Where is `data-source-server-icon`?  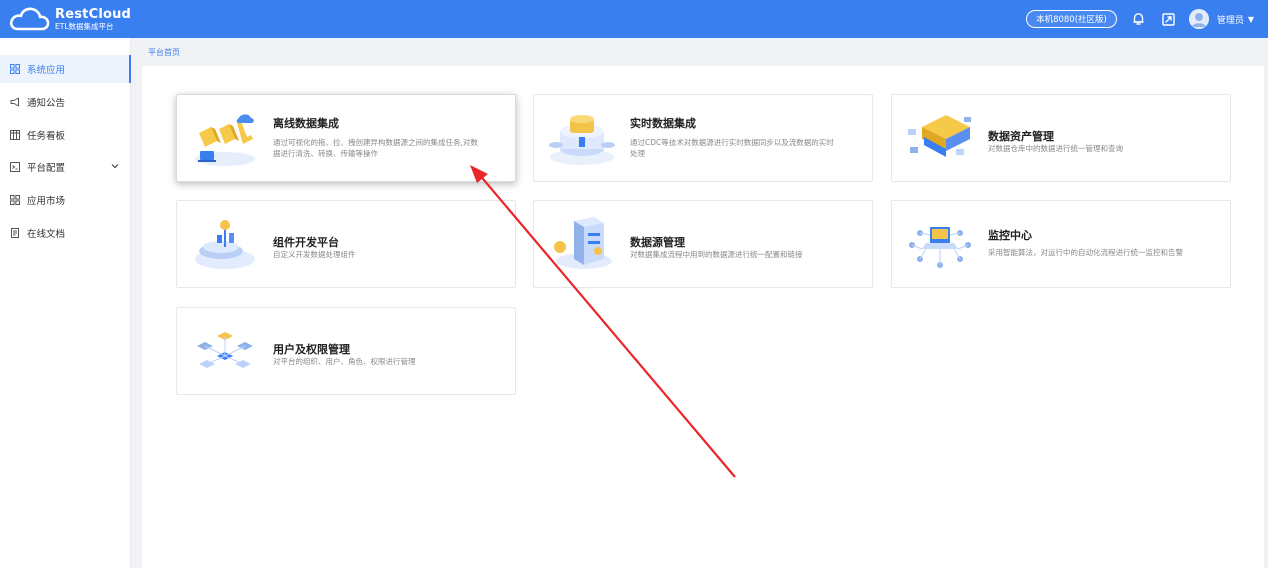
data-source-server-icon is located at coordinates (583, 243).